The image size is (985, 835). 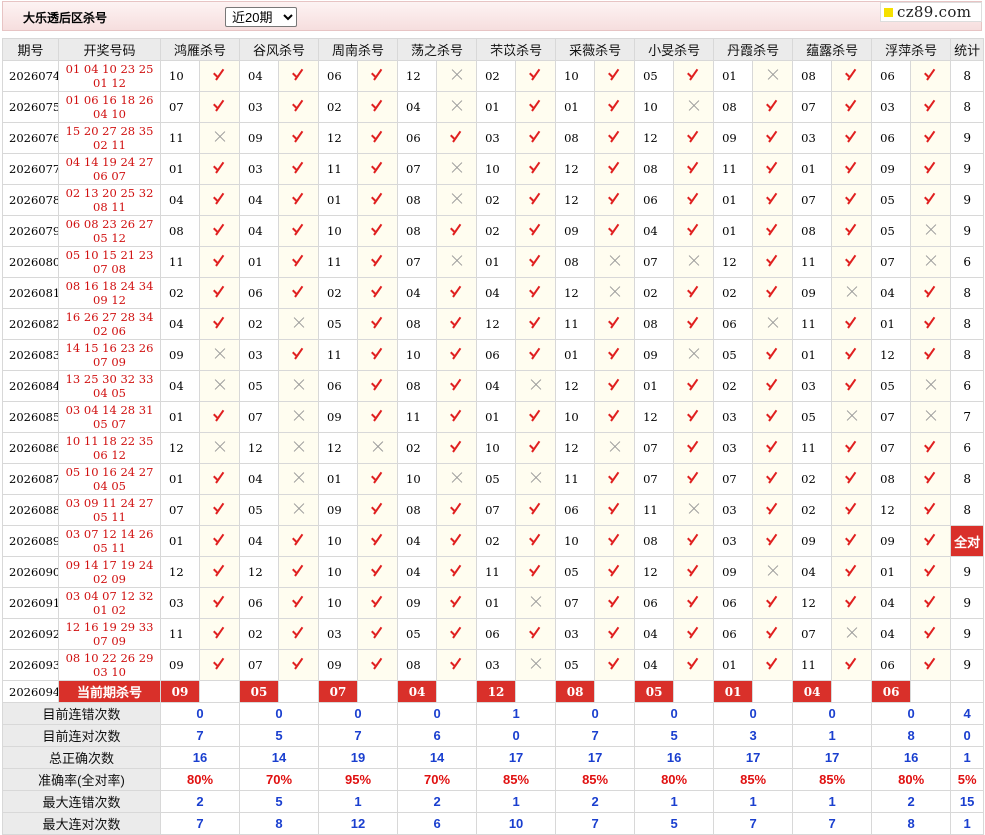 I want to click on kill-number-cell: 05, so click(x=417, y=634).